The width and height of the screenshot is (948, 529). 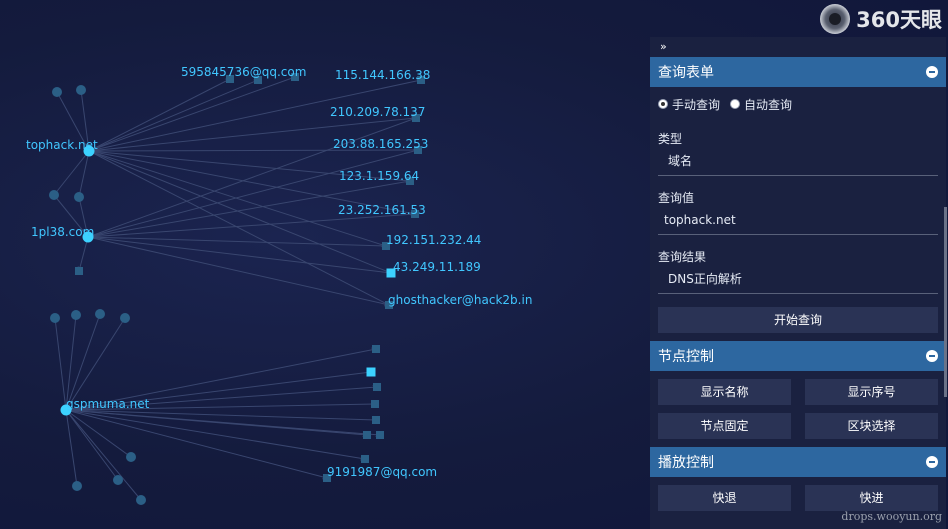 I want to click on node-label: gspmuma.net, so click(x=108, y=404).